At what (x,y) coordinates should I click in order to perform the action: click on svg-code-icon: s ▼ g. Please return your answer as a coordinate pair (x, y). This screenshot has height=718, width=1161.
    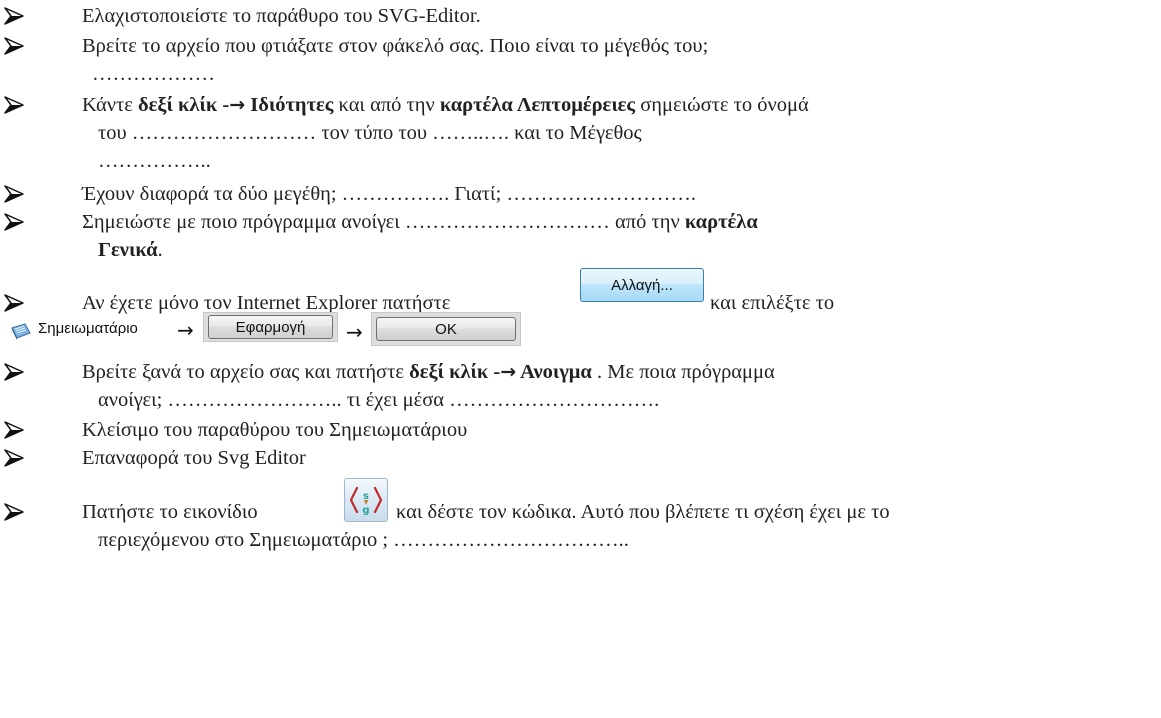
    Looking at the image, I should click on (366, 500).